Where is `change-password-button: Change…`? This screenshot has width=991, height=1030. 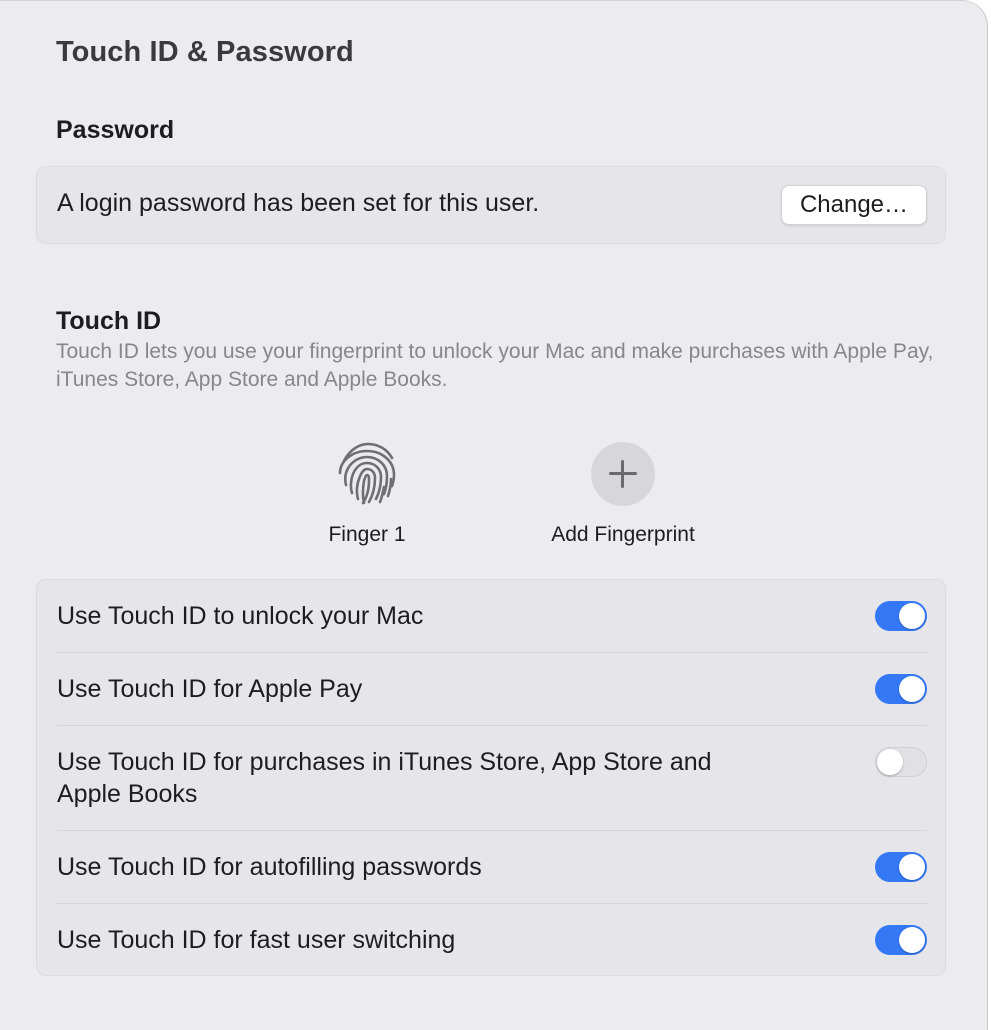
change-password-button: Change… is located at coordinates (854, 205).